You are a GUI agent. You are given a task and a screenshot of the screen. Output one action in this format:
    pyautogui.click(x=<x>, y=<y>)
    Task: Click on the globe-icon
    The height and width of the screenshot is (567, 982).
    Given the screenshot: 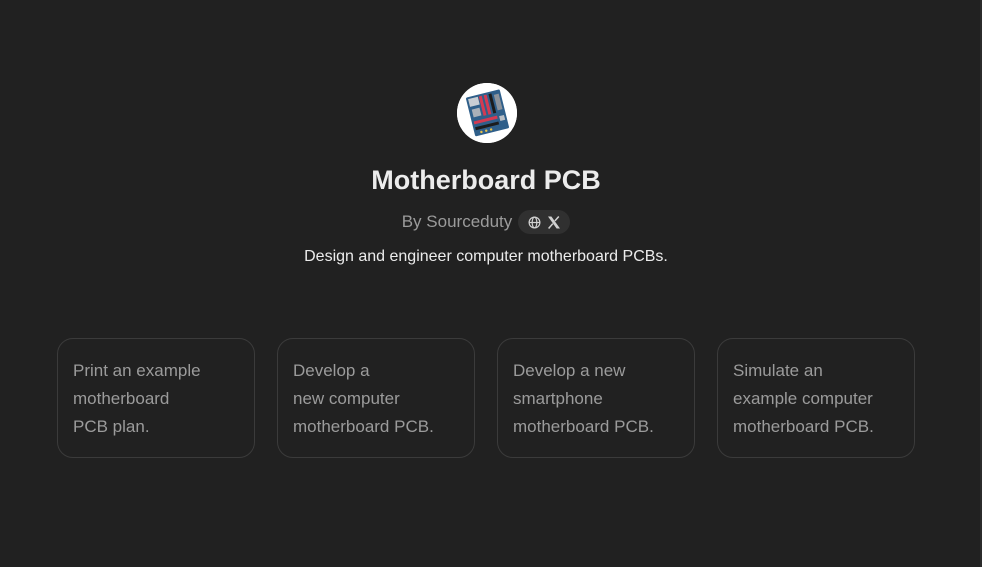 What is the action you would take?
    pyautogui.click(x=534, y=222)
    